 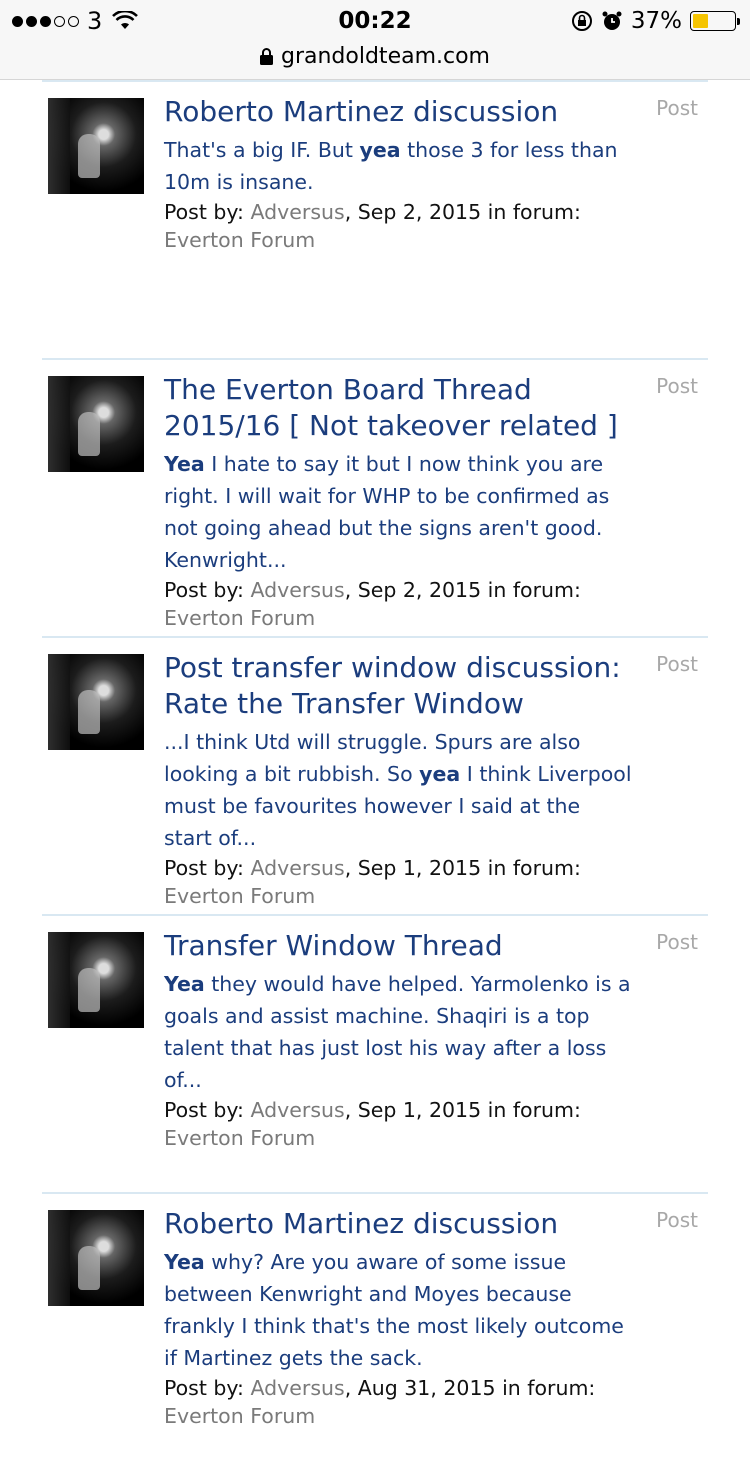 What do you see at coordinates (399, 946) in the screenshot?
I see `result-title-link: Transfer Window Thread` at bounding box center [399, 946].